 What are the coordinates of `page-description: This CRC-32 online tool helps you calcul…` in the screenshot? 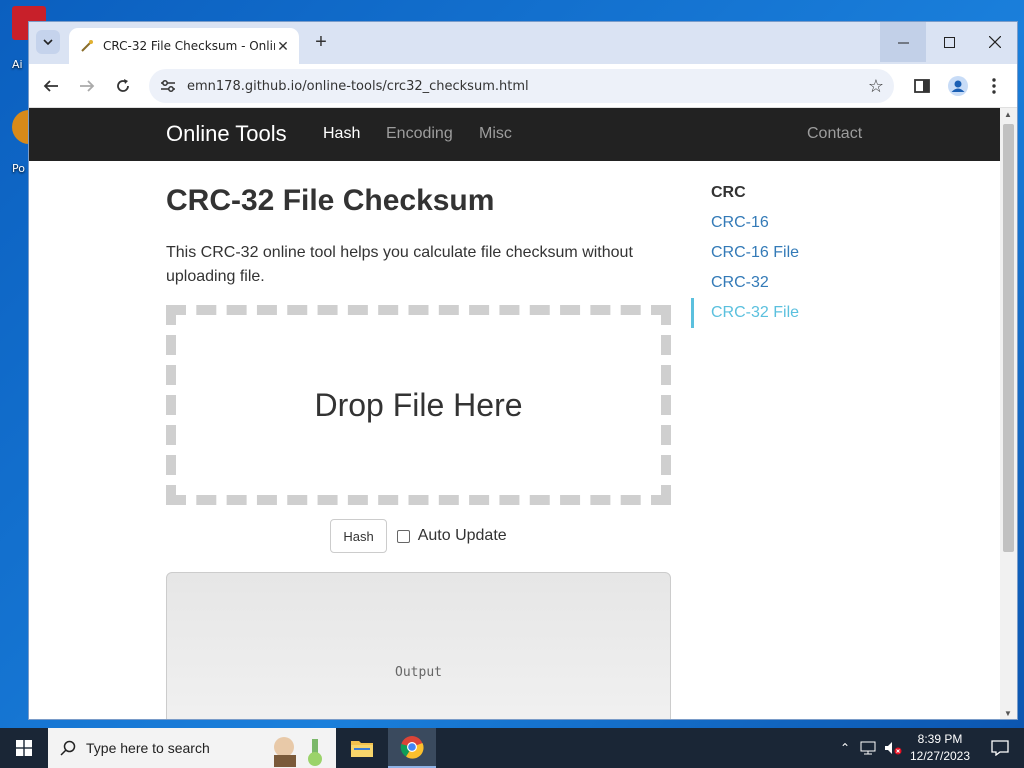 It's located at (399, 264).